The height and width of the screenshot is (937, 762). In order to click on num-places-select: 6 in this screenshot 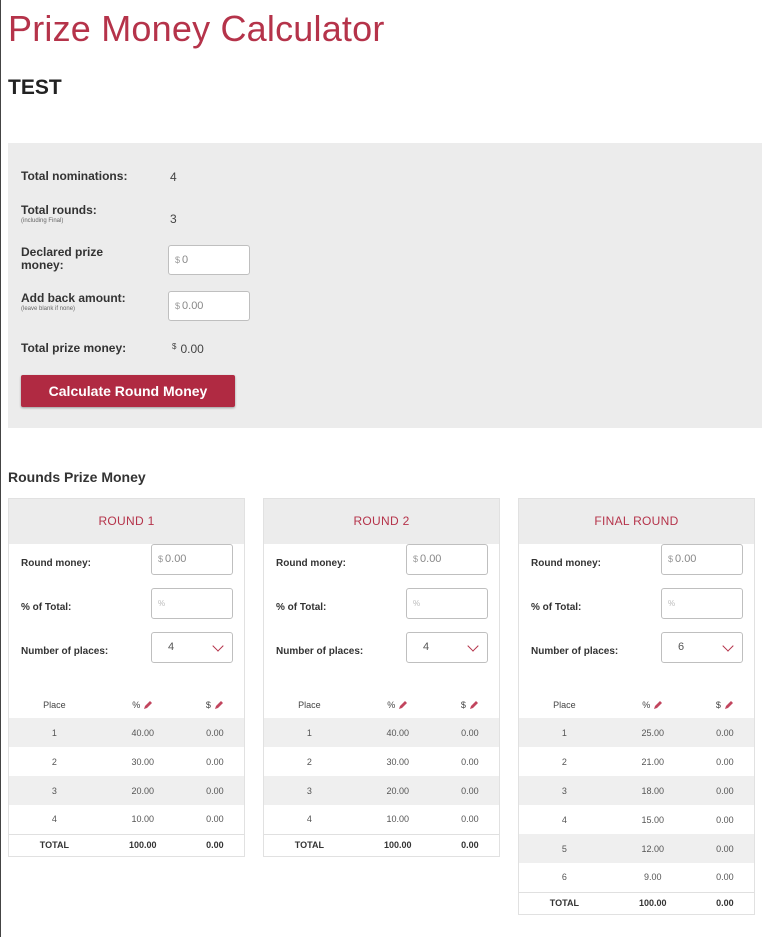, I will do `click(702, 647)`.